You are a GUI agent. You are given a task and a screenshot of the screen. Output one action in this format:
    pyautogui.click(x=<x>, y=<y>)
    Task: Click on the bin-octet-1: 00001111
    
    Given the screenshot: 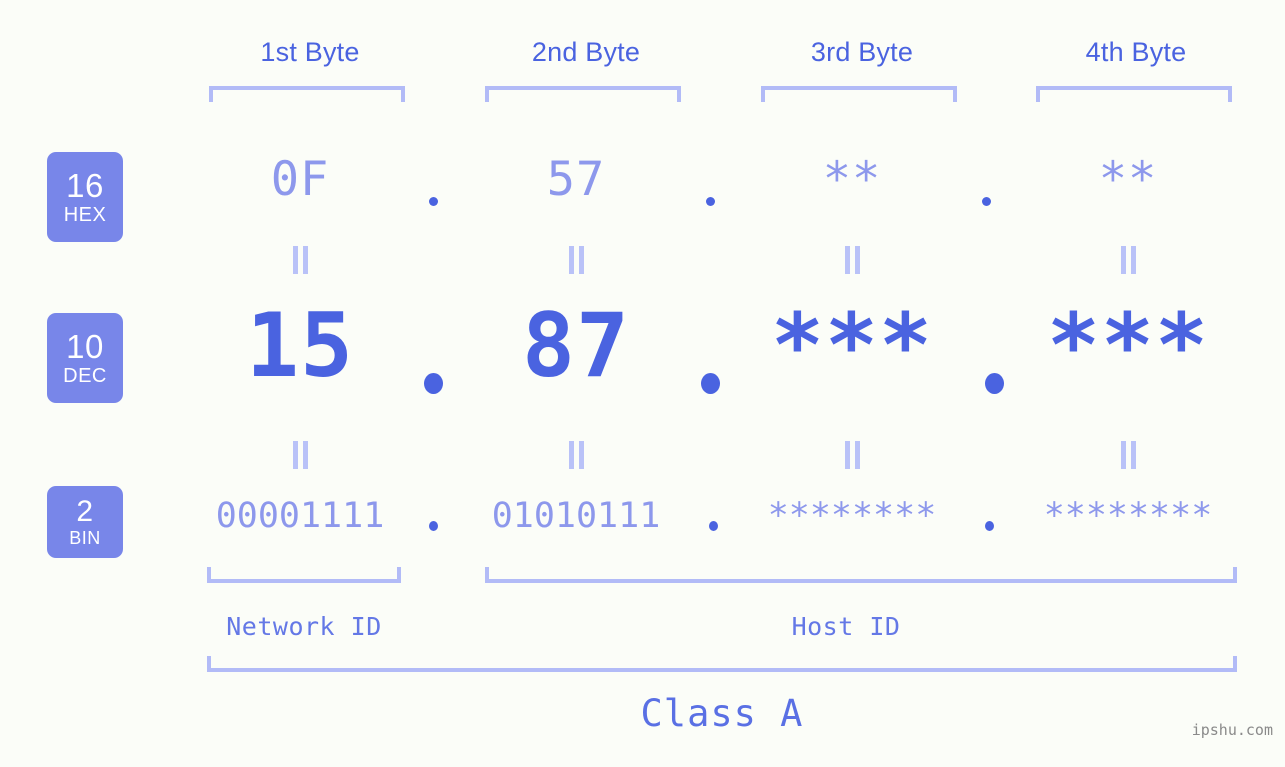 What is the action you would take?
    pyautogui.click(x=300, y=516)
    